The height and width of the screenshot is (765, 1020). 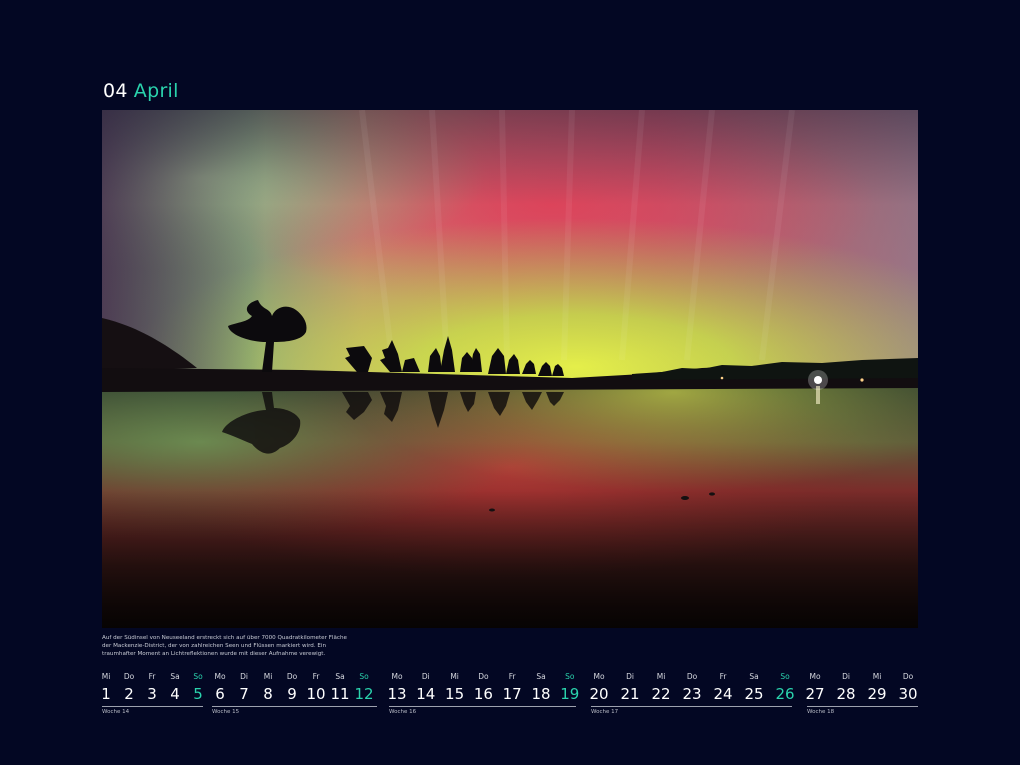 I want to click on calendar-day: Sa 25, so click(x=754, y=688).